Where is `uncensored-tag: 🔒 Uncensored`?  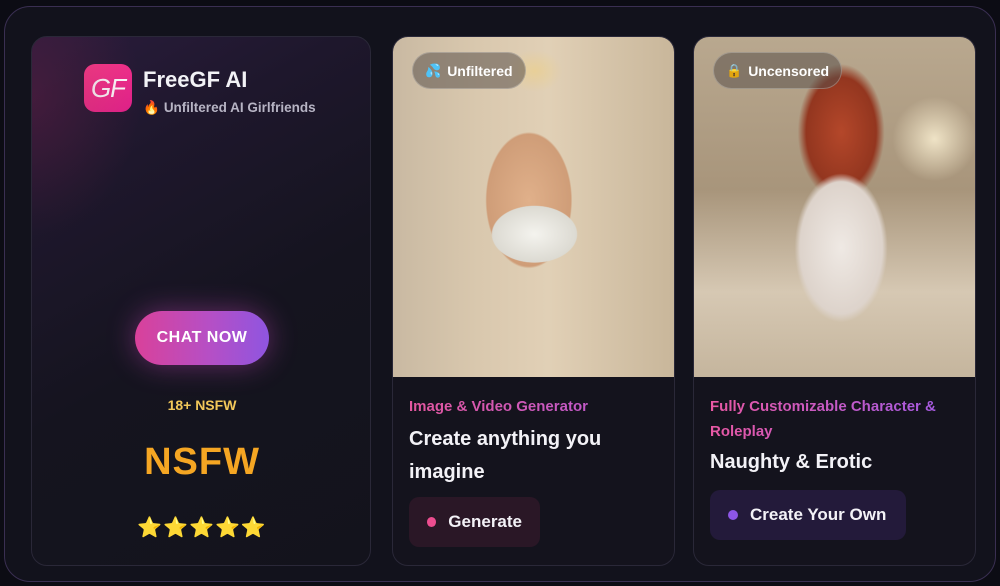
uncensored-tag: 🔒 Uncensored is located at coordinates (778, 70).